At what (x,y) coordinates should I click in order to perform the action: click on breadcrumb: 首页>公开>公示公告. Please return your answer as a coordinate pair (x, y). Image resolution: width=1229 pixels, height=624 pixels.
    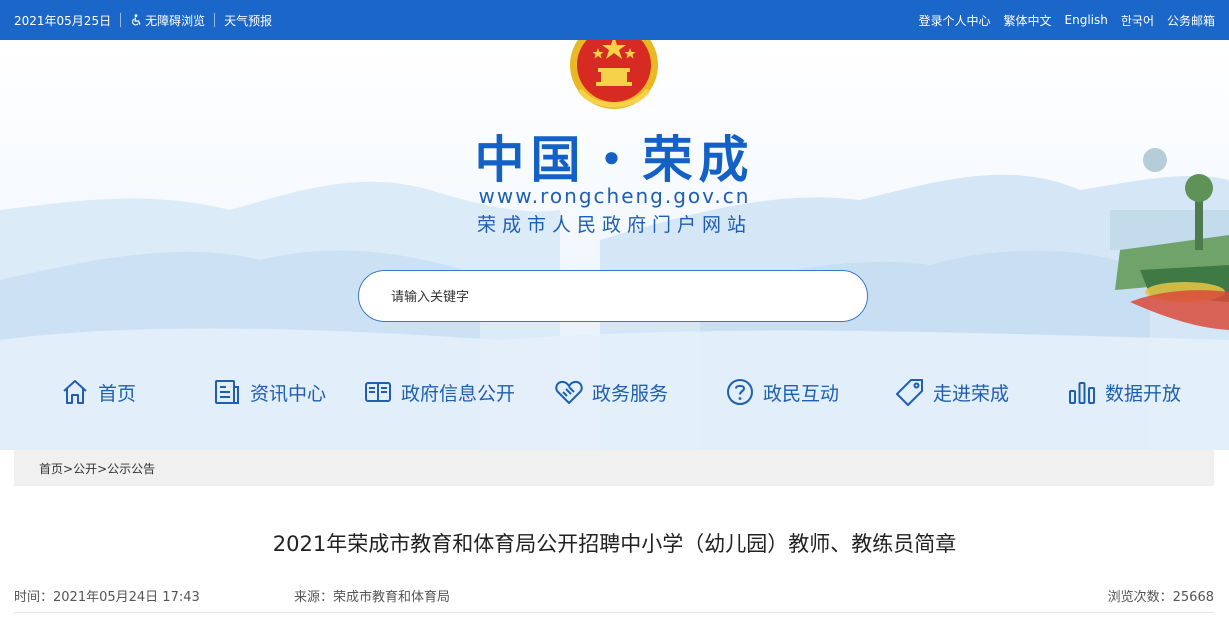
    Looking at the image, I should click on (614, 468).